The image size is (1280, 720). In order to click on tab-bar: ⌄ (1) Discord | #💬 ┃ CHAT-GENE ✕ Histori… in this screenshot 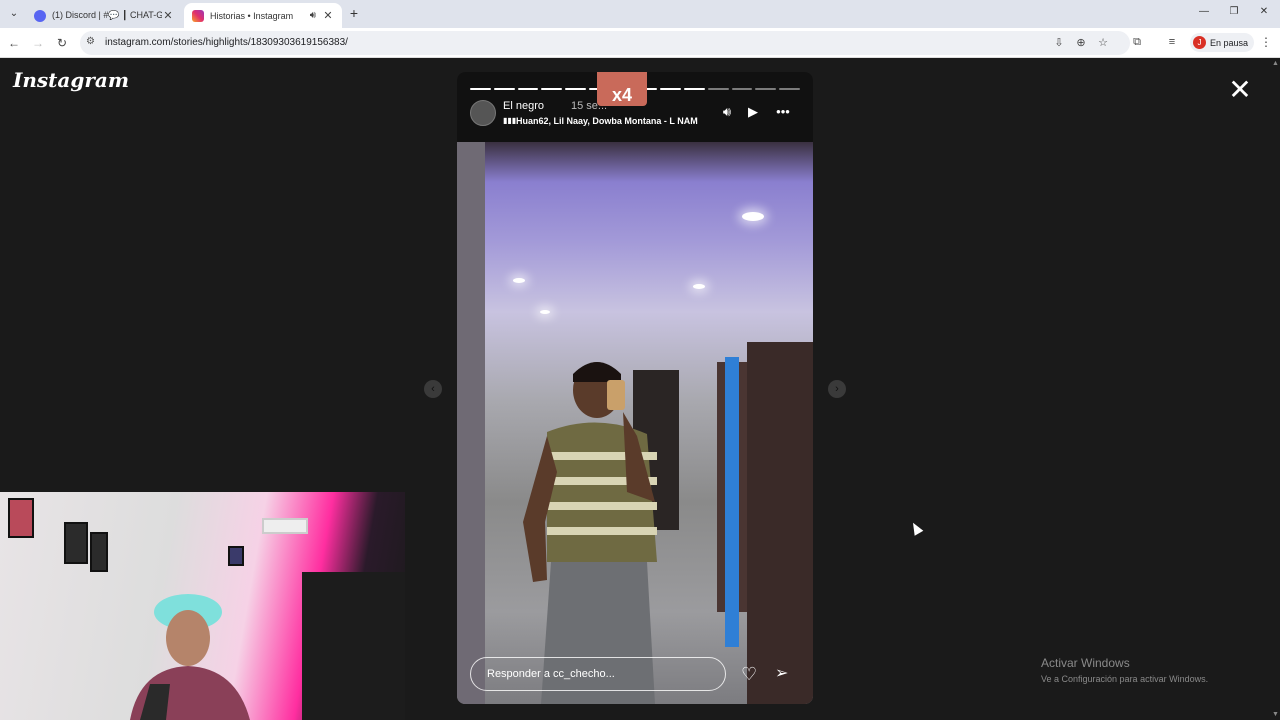, I will do `click(640, 14)`.